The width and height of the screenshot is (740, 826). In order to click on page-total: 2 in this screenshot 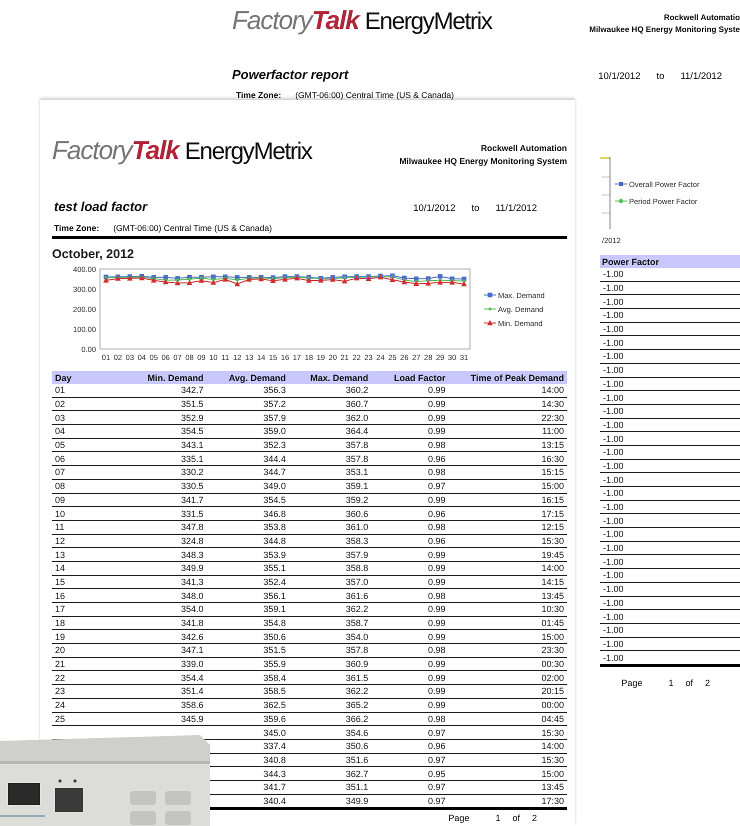, I will do `click(534, 818)`.